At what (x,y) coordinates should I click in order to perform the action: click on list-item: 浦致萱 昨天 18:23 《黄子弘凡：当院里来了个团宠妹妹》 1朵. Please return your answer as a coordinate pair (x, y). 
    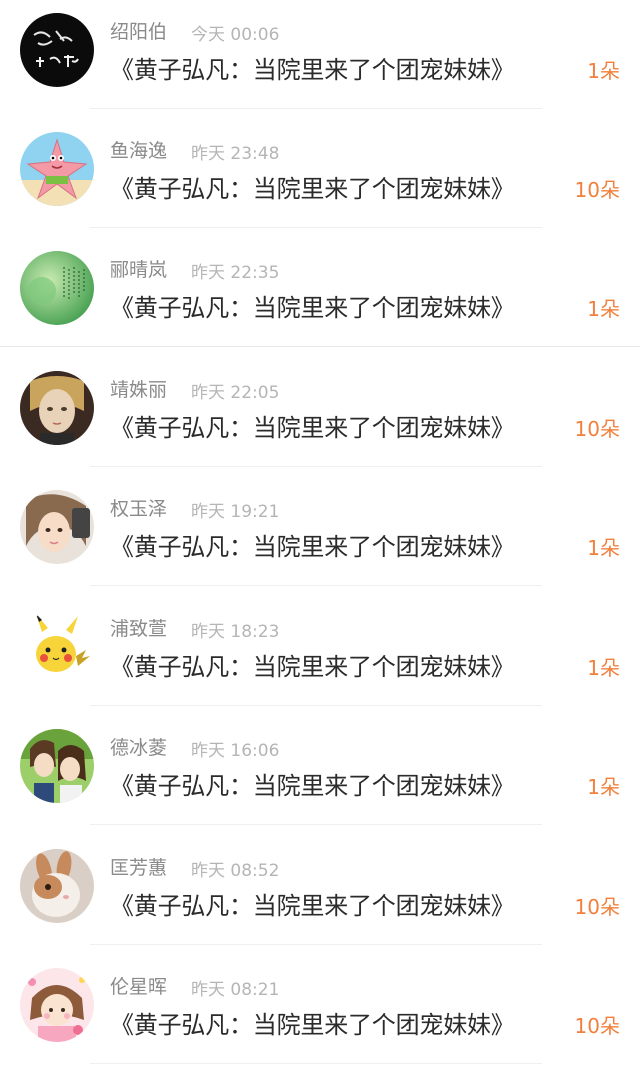
    Looking at the image, I should click on (320, 656).